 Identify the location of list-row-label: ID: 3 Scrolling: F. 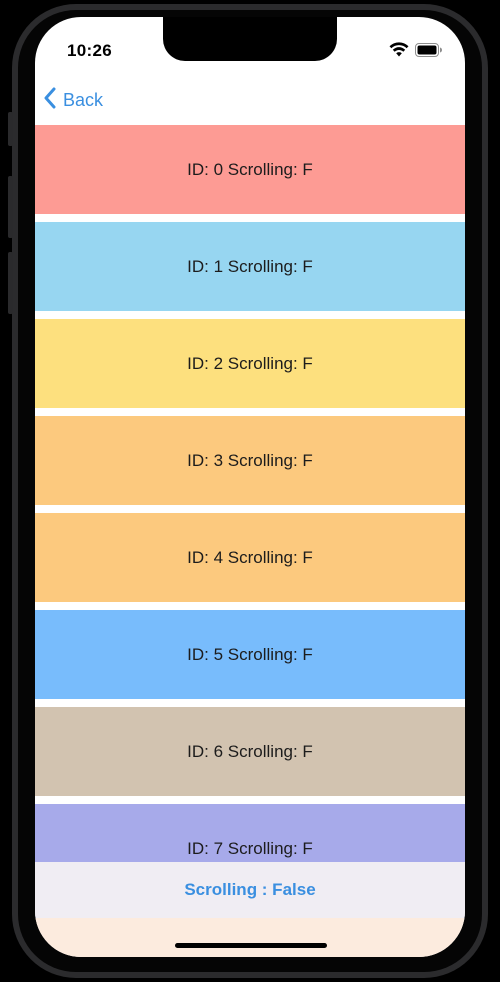
(250, 460).